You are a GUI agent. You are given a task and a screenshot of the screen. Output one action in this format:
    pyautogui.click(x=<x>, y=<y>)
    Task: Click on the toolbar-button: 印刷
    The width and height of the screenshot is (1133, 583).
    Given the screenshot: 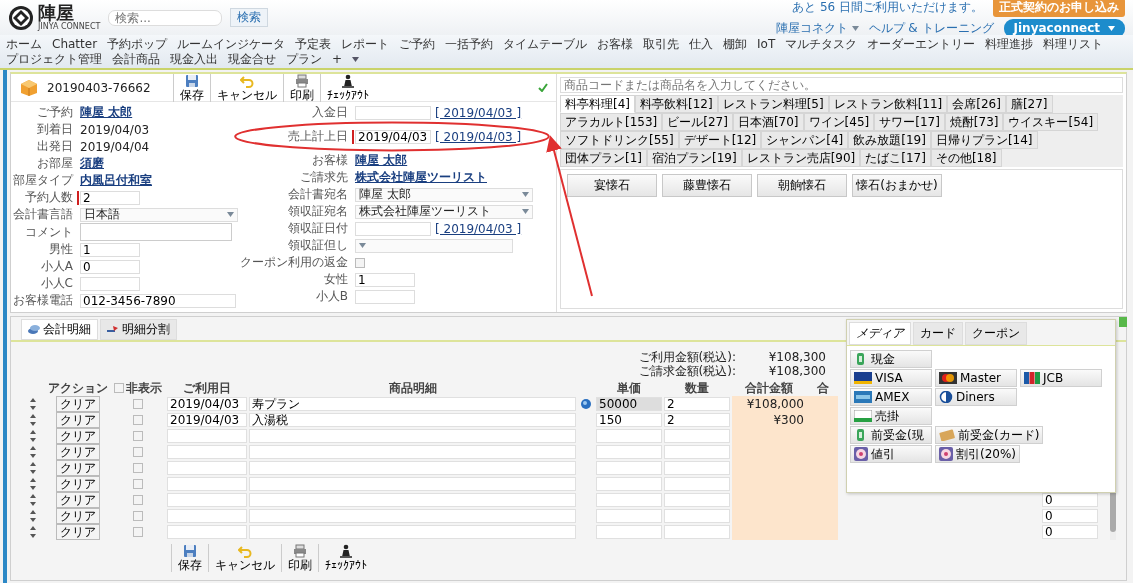 What is the action you would take?
    pyautogui.click(x=299, y=558)
    